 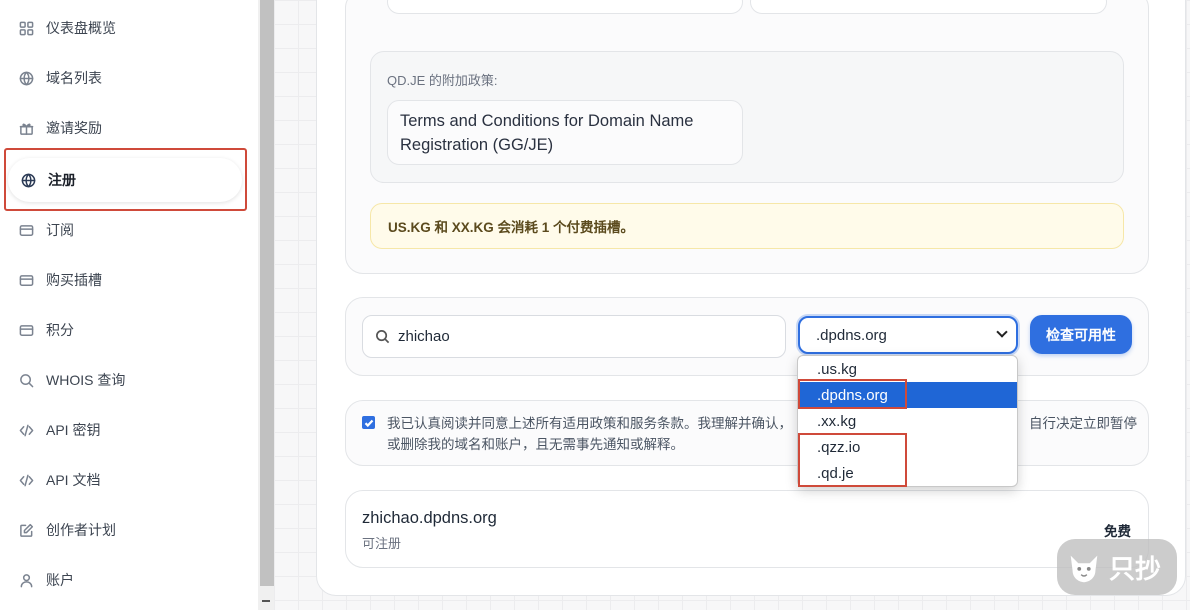 I want to click on slot-warning: US.KG 和 XX.KG 会消耗 1 个付费插槽。, so click(x=747, y=226).